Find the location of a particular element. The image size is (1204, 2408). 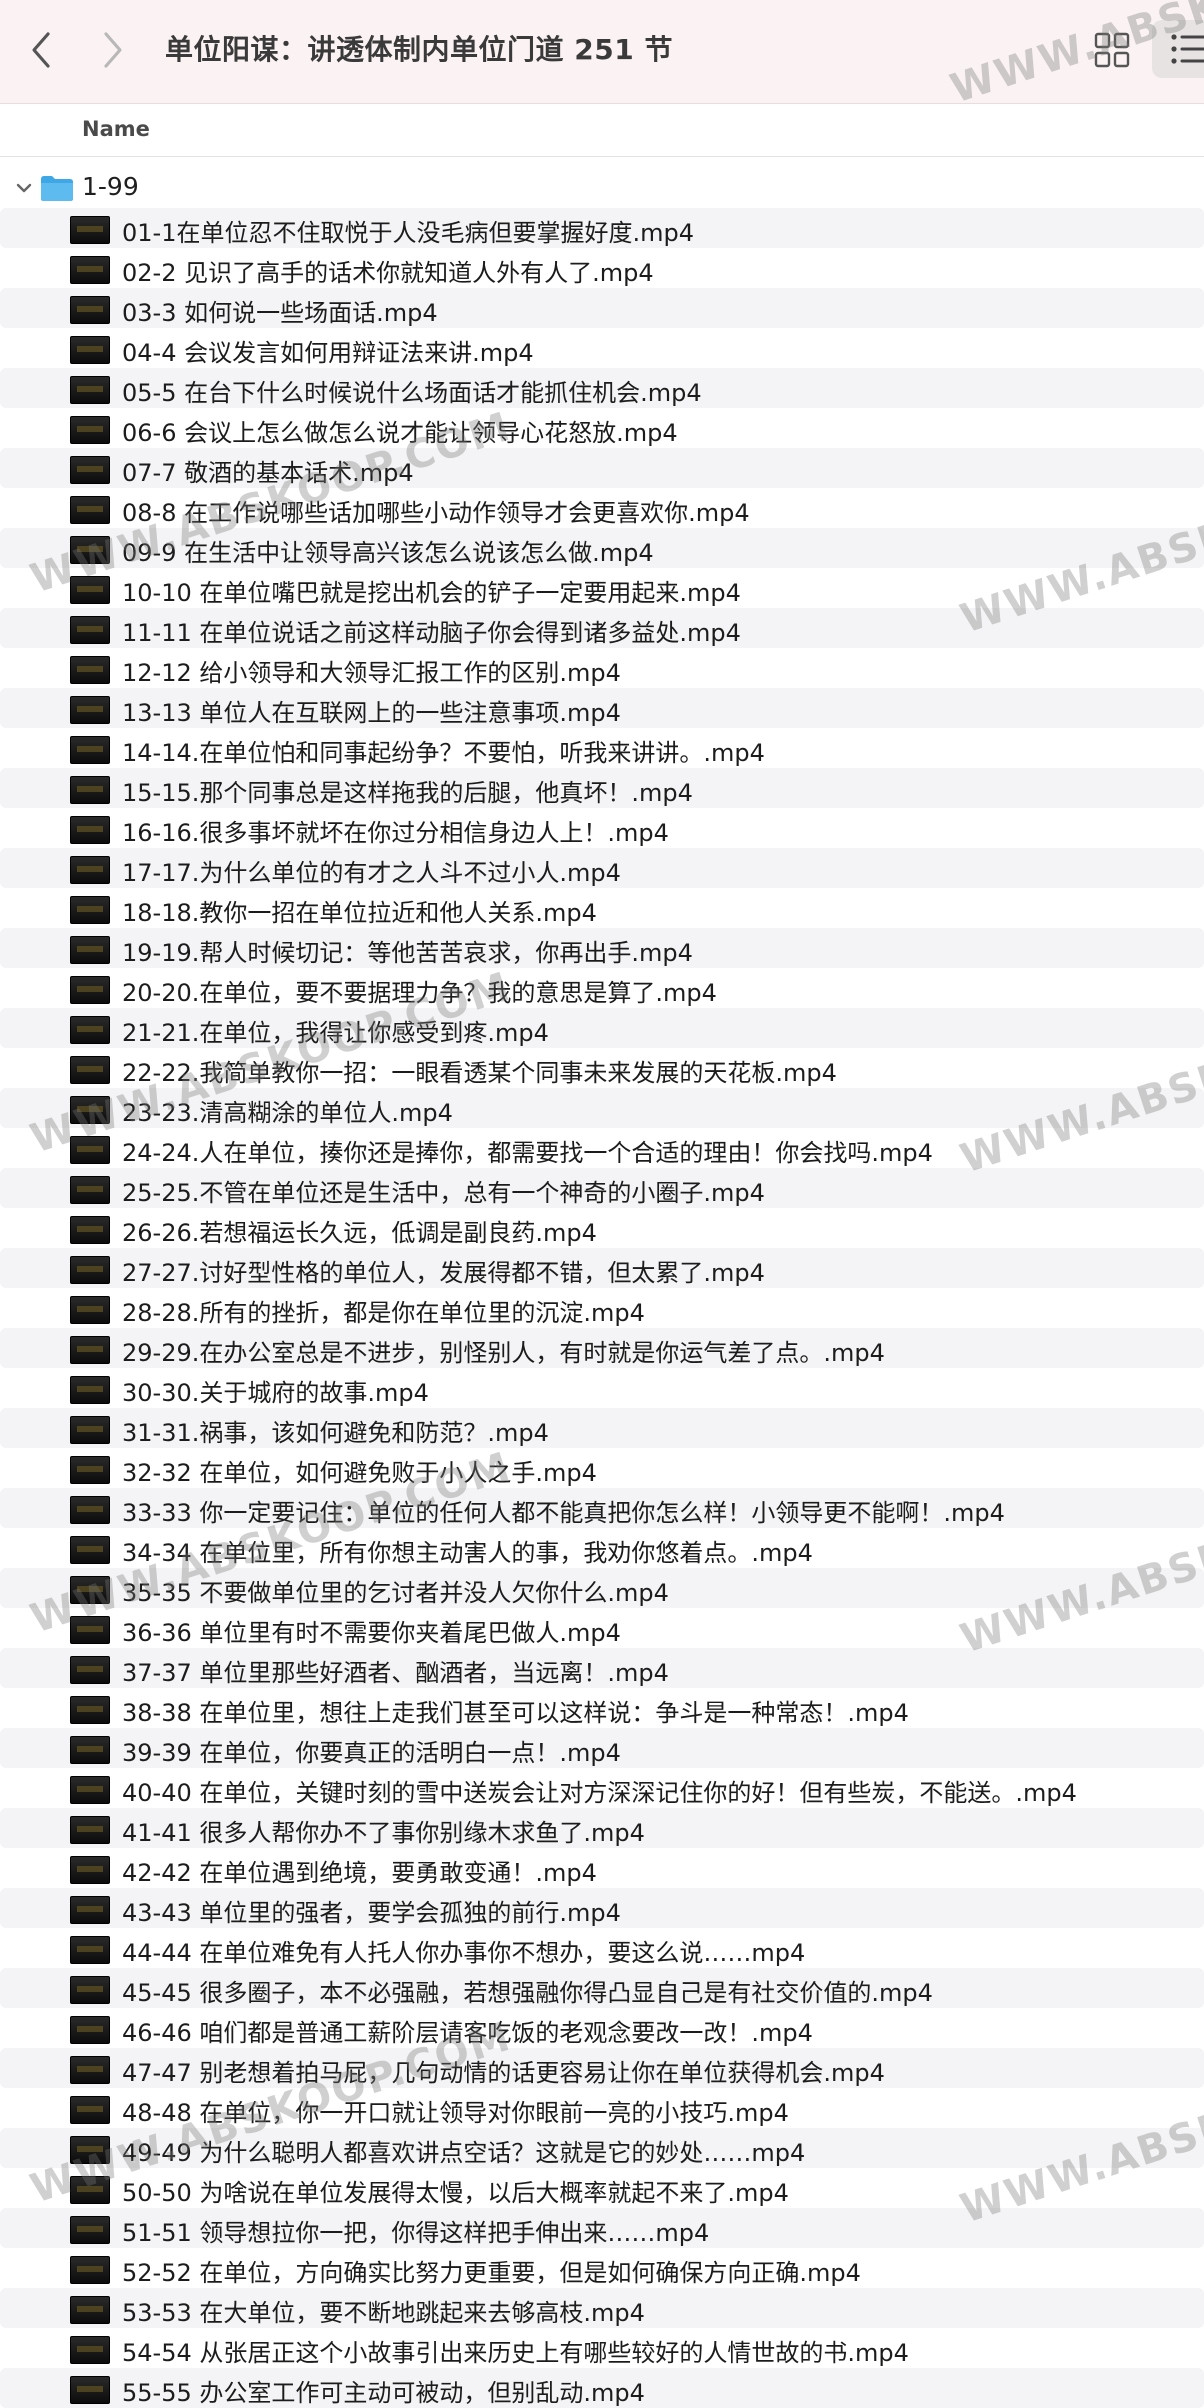

file-row: 05-5 在台下什么时候说什么场面话才能抓住机会.mp4 is located at coordinates (602, 388).